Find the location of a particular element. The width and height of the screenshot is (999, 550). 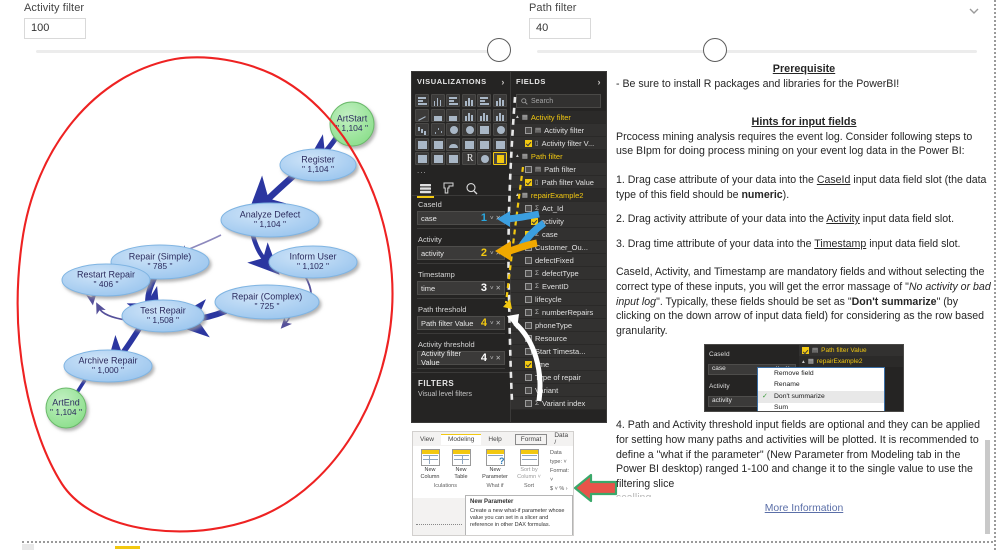

ribbon-tab-view: View is located at coordinates (427, 439).